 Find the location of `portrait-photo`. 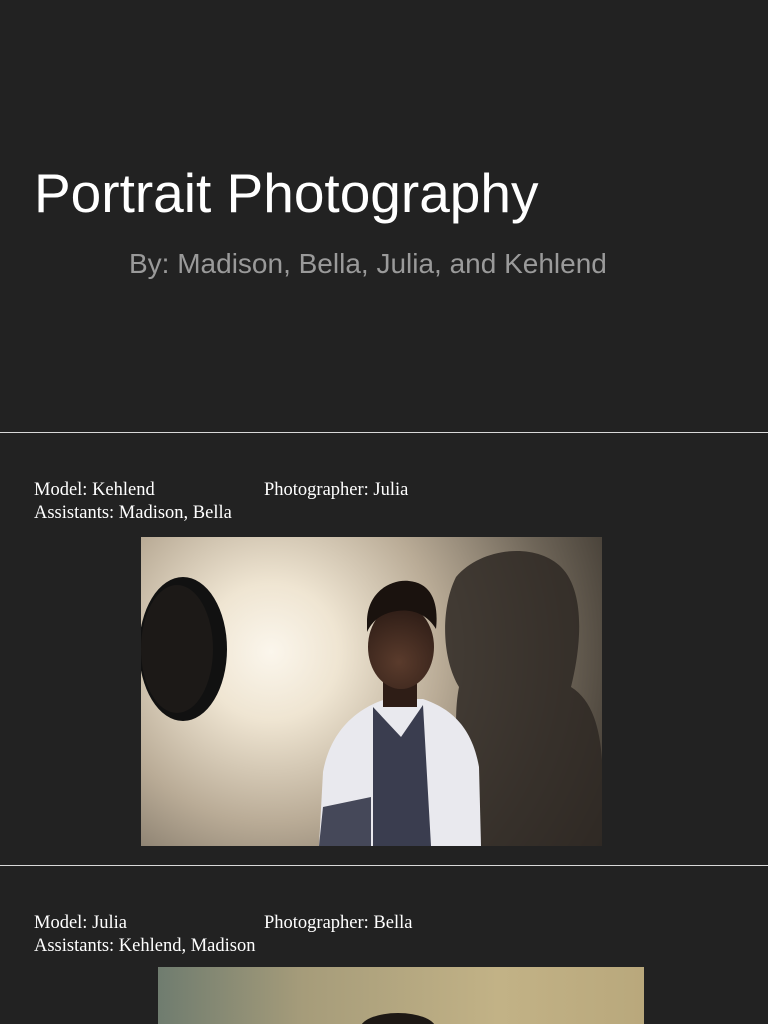

portrait-photo is located at coordinates (401, 995).